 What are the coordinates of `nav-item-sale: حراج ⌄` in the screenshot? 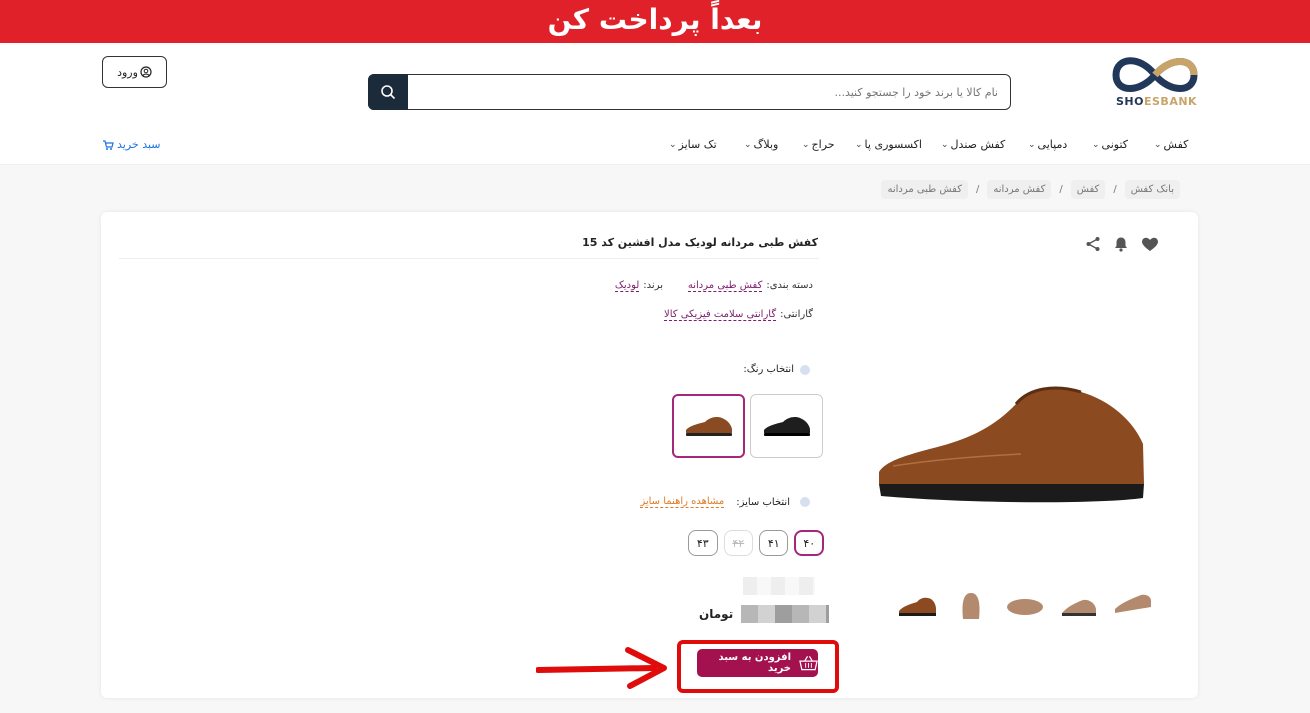 It's located at (818, 144).